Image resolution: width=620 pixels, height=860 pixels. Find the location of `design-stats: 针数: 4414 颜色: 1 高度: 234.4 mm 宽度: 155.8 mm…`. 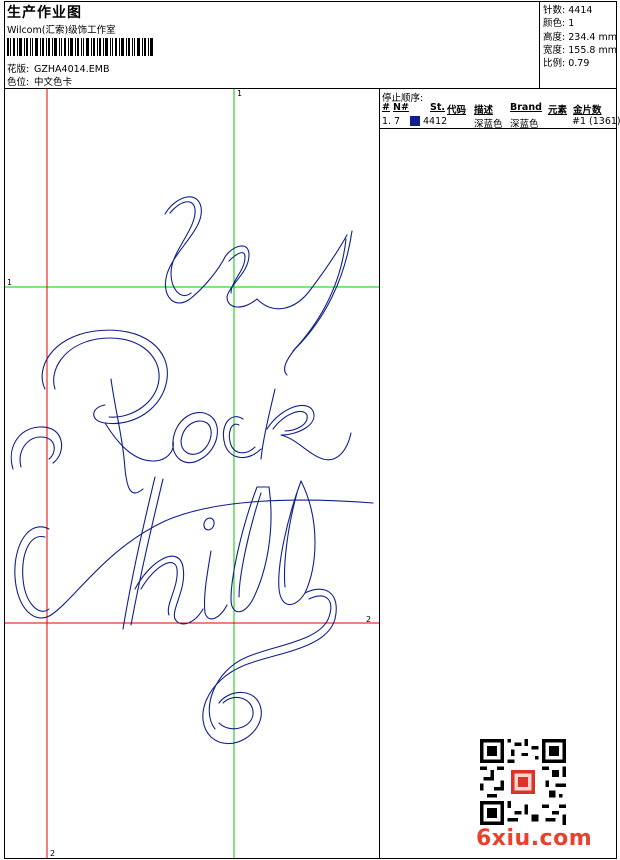

design-stats: 针数: 4414 颜色: 1 高度: 234.4 mm 宽度: 155.8 mm… is located at coordinates (580, 37).